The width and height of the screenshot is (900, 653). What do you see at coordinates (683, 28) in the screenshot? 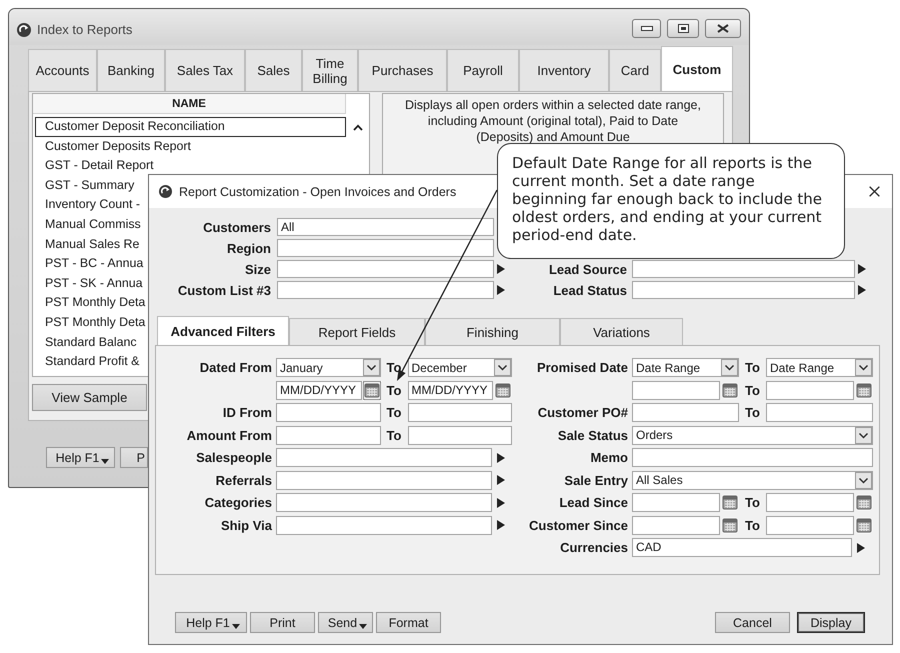
I see `maximize-button` at bounding box center [683, 28].